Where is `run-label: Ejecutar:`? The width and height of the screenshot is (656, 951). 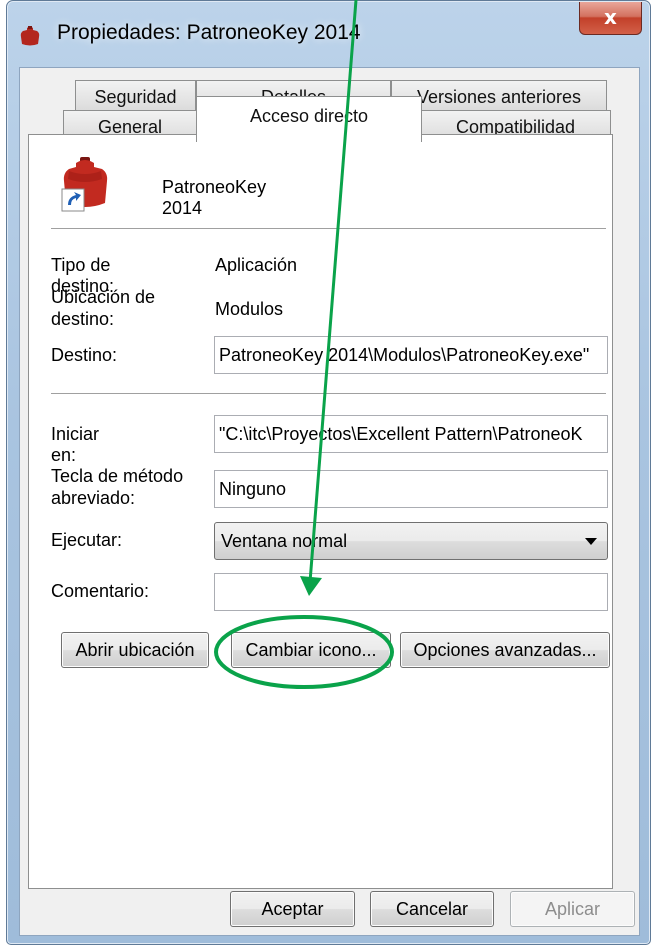
run-label: Ejecutar: is located at coordinates (87, 540).